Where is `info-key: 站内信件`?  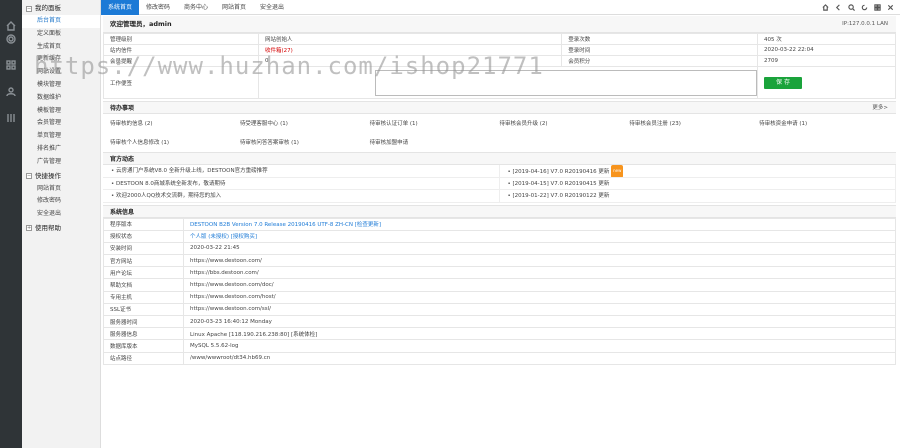 info-key: 站内信件 is located at coordinates (181, 50).